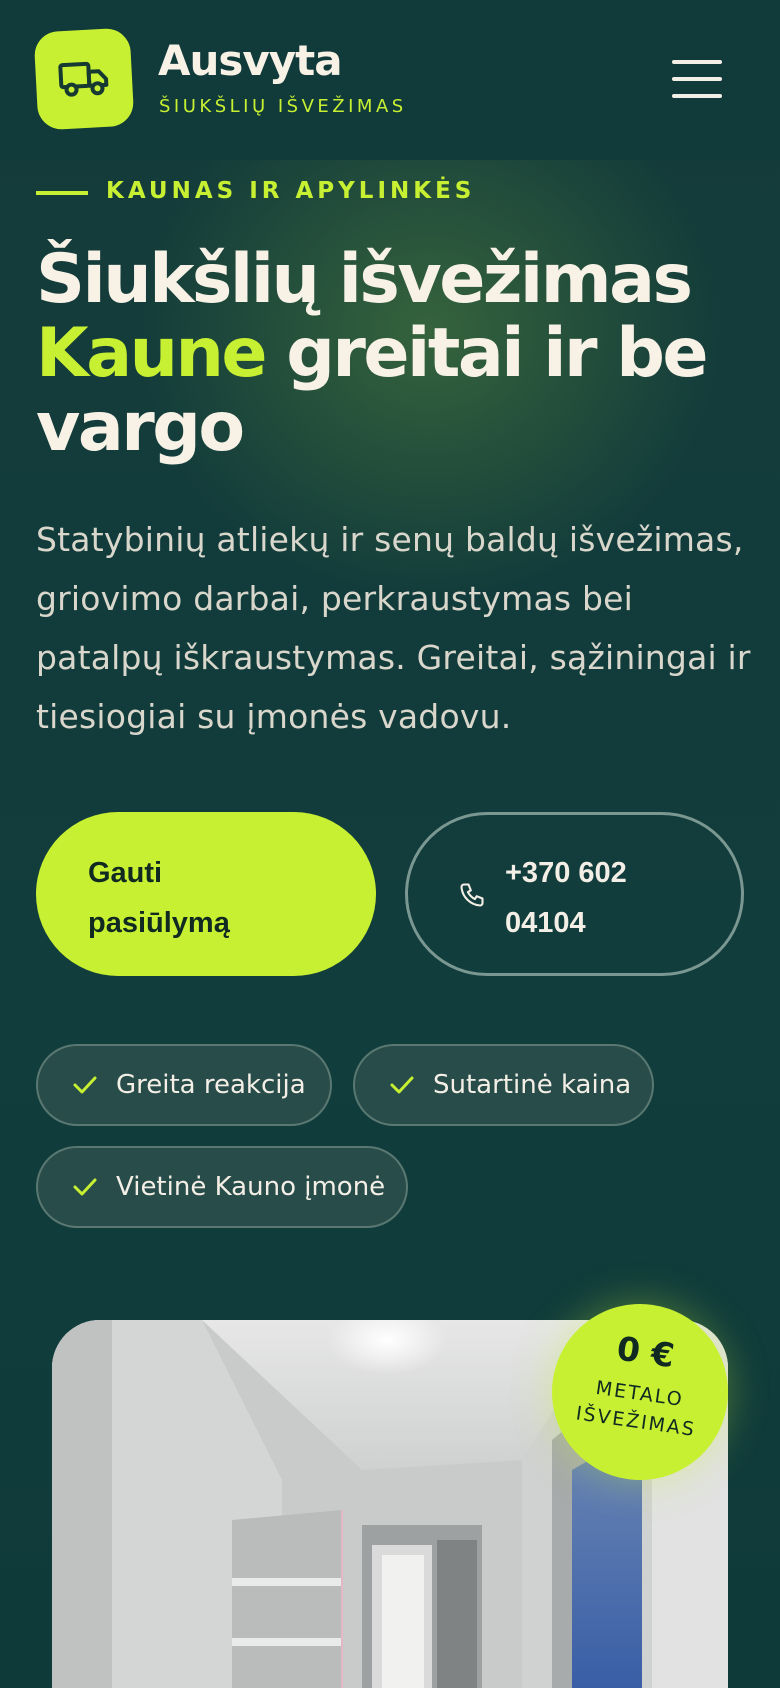  What do you see at coordinates (638, 1408) in the screenshot?
I see `badge-label: METALO IŠVEŽIMAS` at bounding box center [638, 1408].